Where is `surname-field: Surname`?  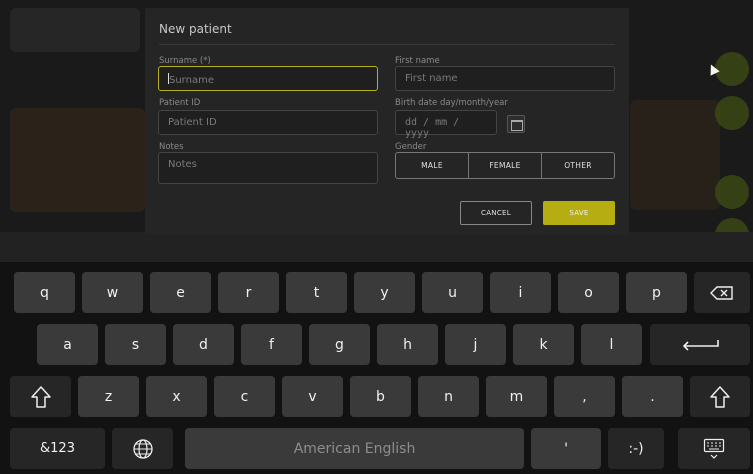
surname-field: Surname is located at coordinates (268, 78).